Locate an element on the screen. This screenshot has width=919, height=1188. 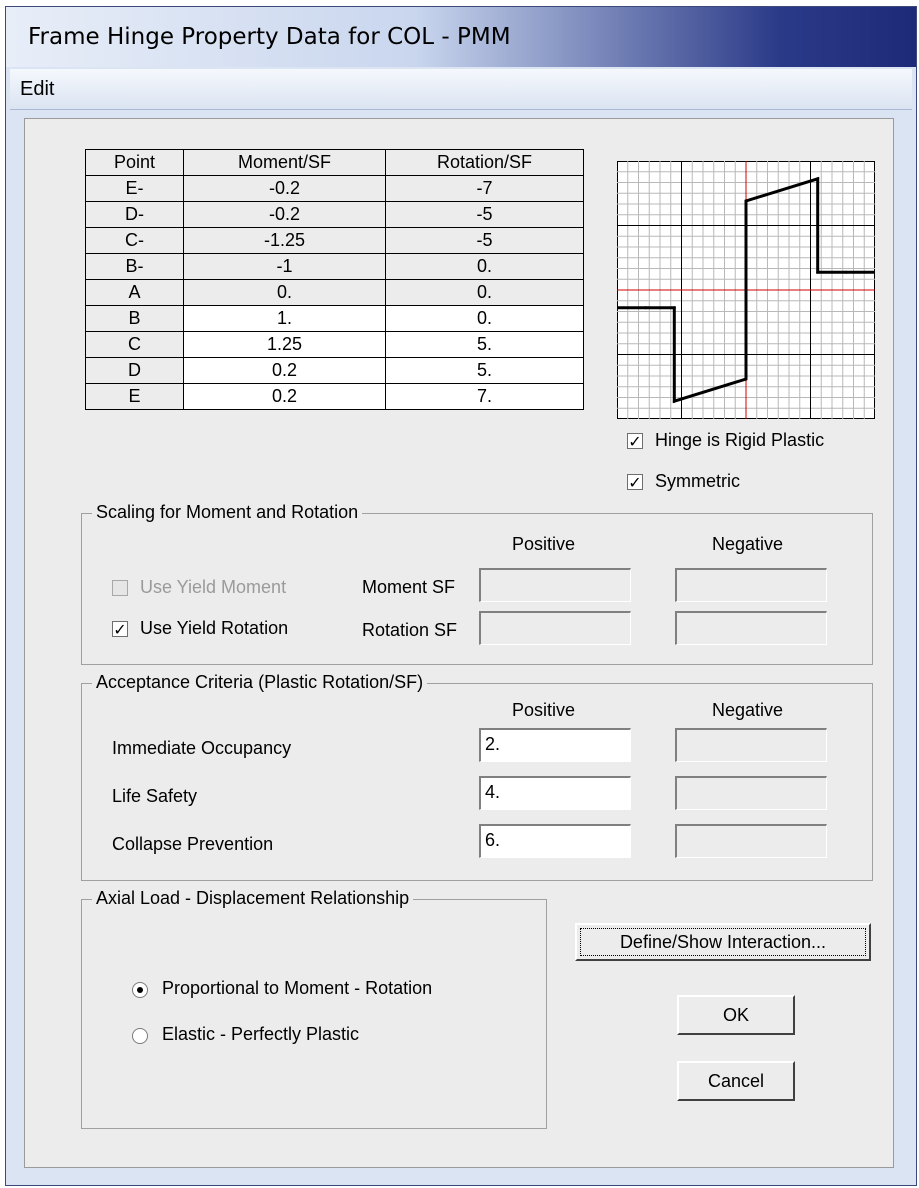
point-cell: C is located at coordinates (134, 344).